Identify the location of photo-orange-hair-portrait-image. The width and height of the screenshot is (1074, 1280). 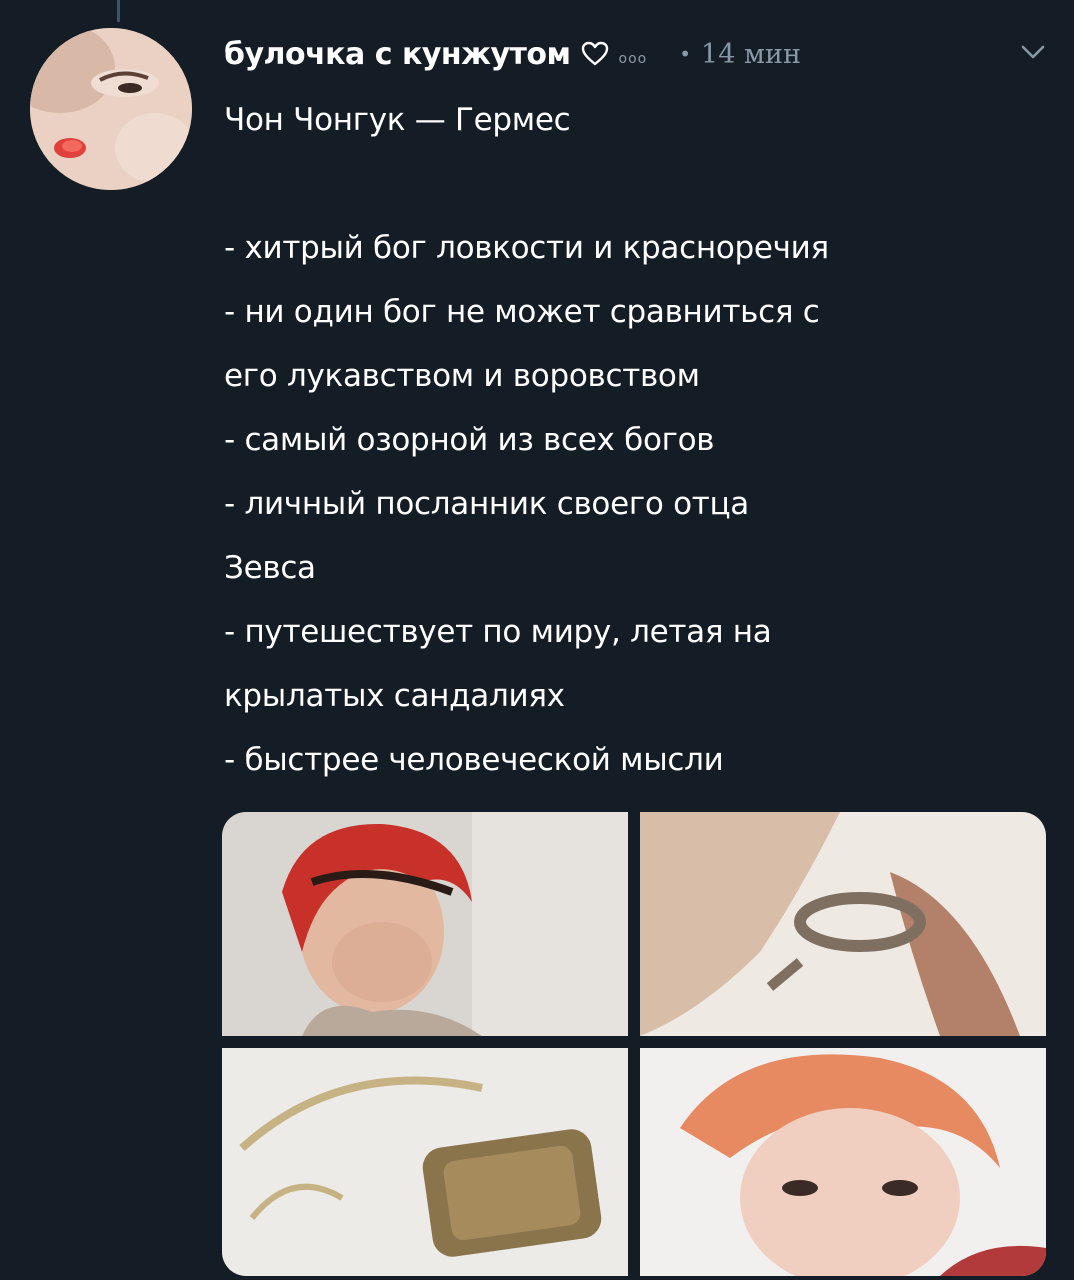
(843, 1162).